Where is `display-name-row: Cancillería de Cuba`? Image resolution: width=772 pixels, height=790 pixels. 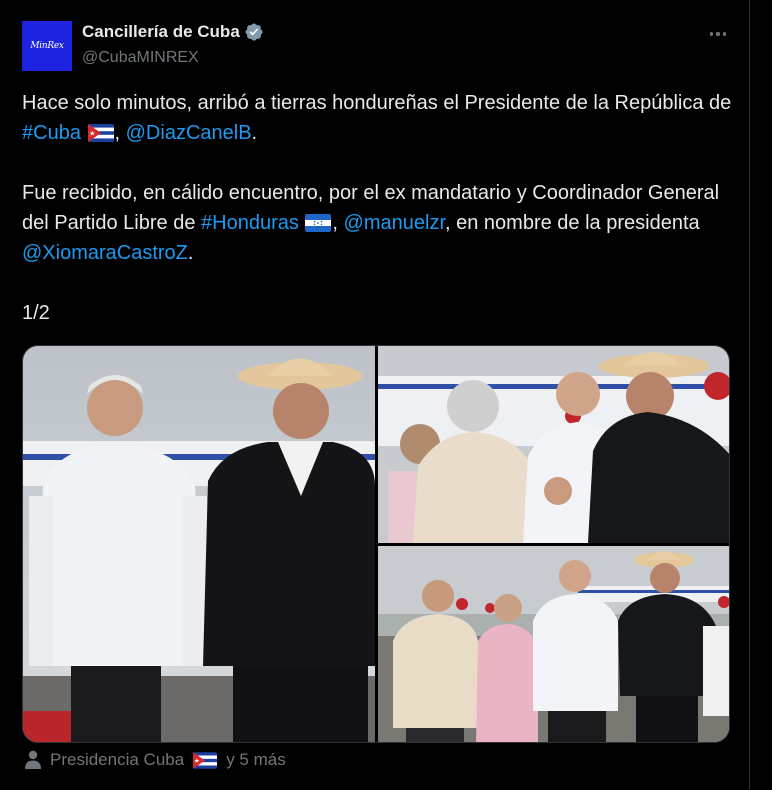
display-name-row: Cancillería de Cuba is located at coordinates (173, 32).